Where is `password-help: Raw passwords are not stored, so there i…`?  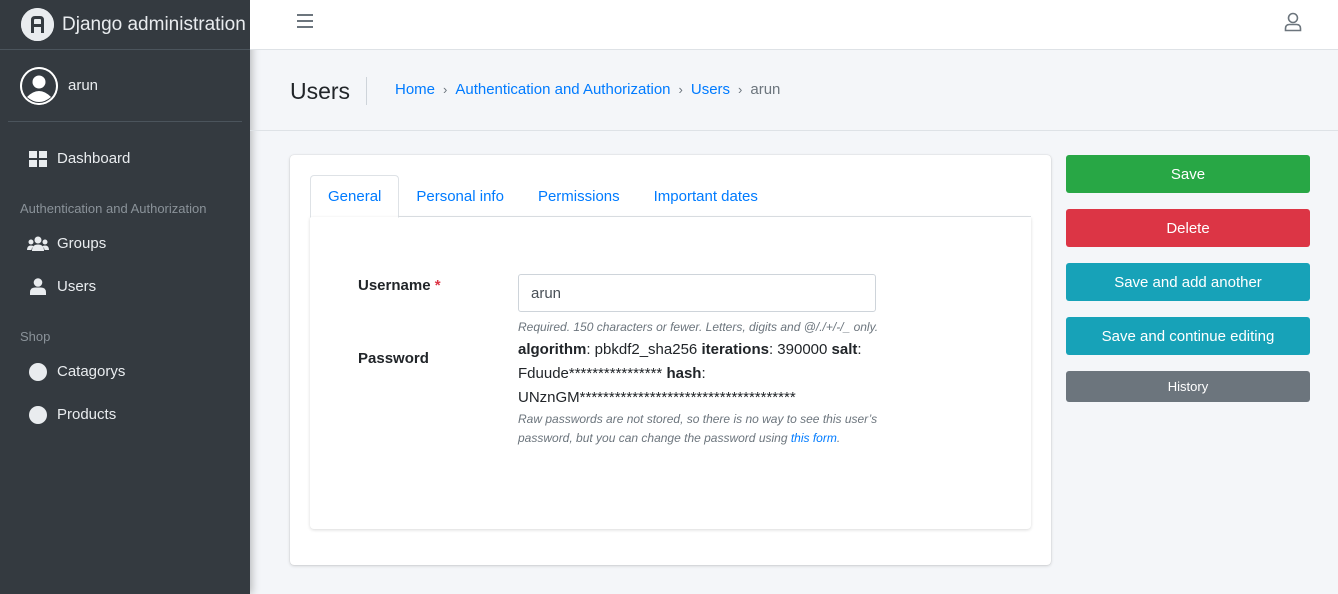 password-help: Raw passwords are not stored, so there i… is located at coordinates (698, 428).